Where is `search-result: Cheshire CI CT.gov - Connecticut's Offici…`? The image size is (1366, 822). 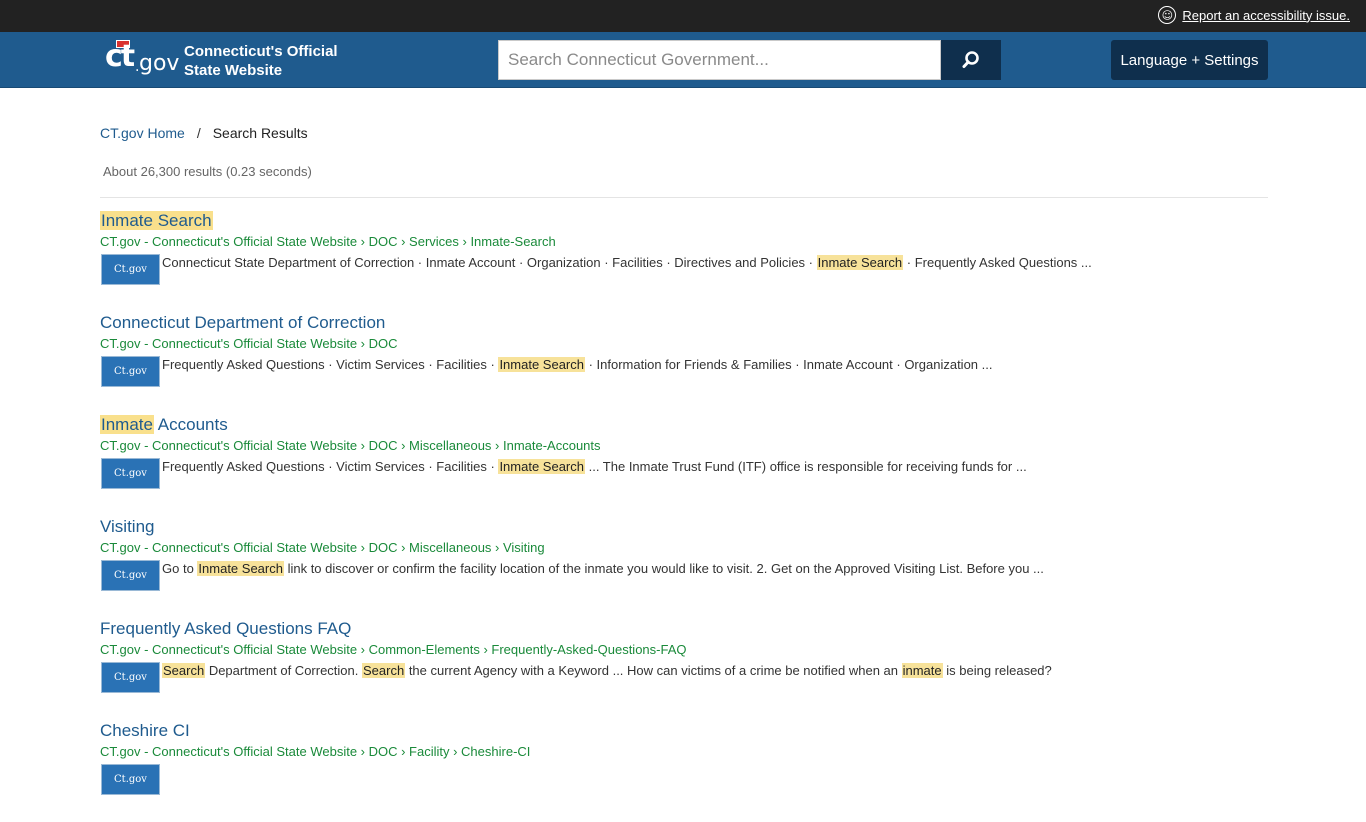 search-result: Cheshire CI CT.gov - Connecticut's Offici… is located at coordinates (684, 771).